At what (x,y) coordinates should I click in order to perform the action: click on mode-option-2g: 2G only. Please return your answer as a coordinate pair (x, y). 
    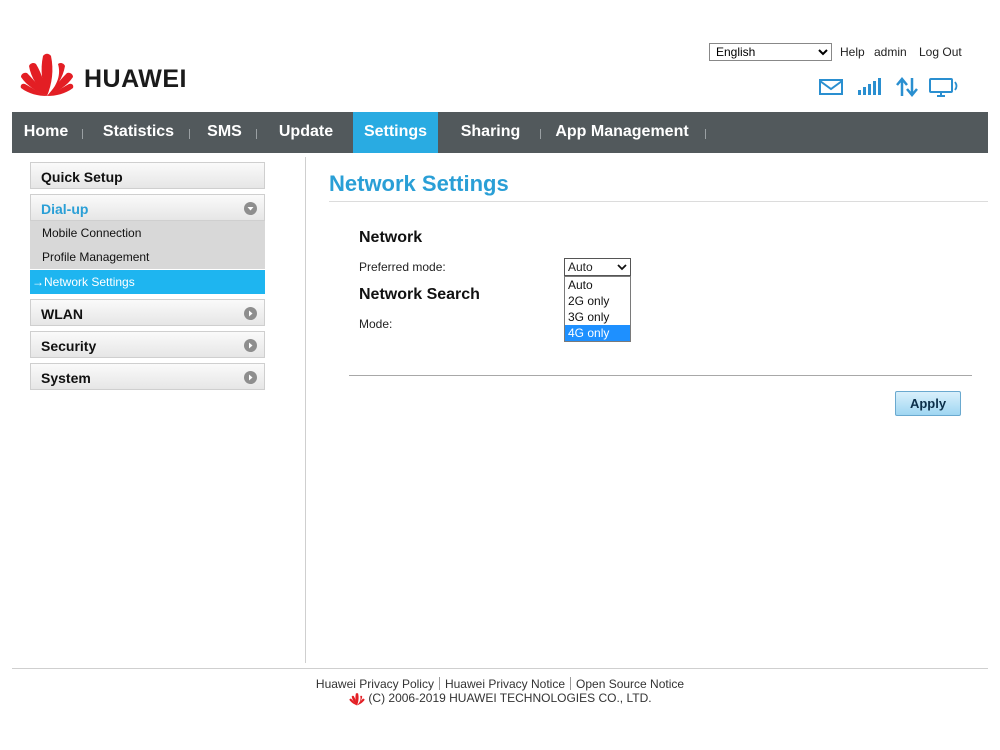
    Looking at the image, I should click on (597, 301).